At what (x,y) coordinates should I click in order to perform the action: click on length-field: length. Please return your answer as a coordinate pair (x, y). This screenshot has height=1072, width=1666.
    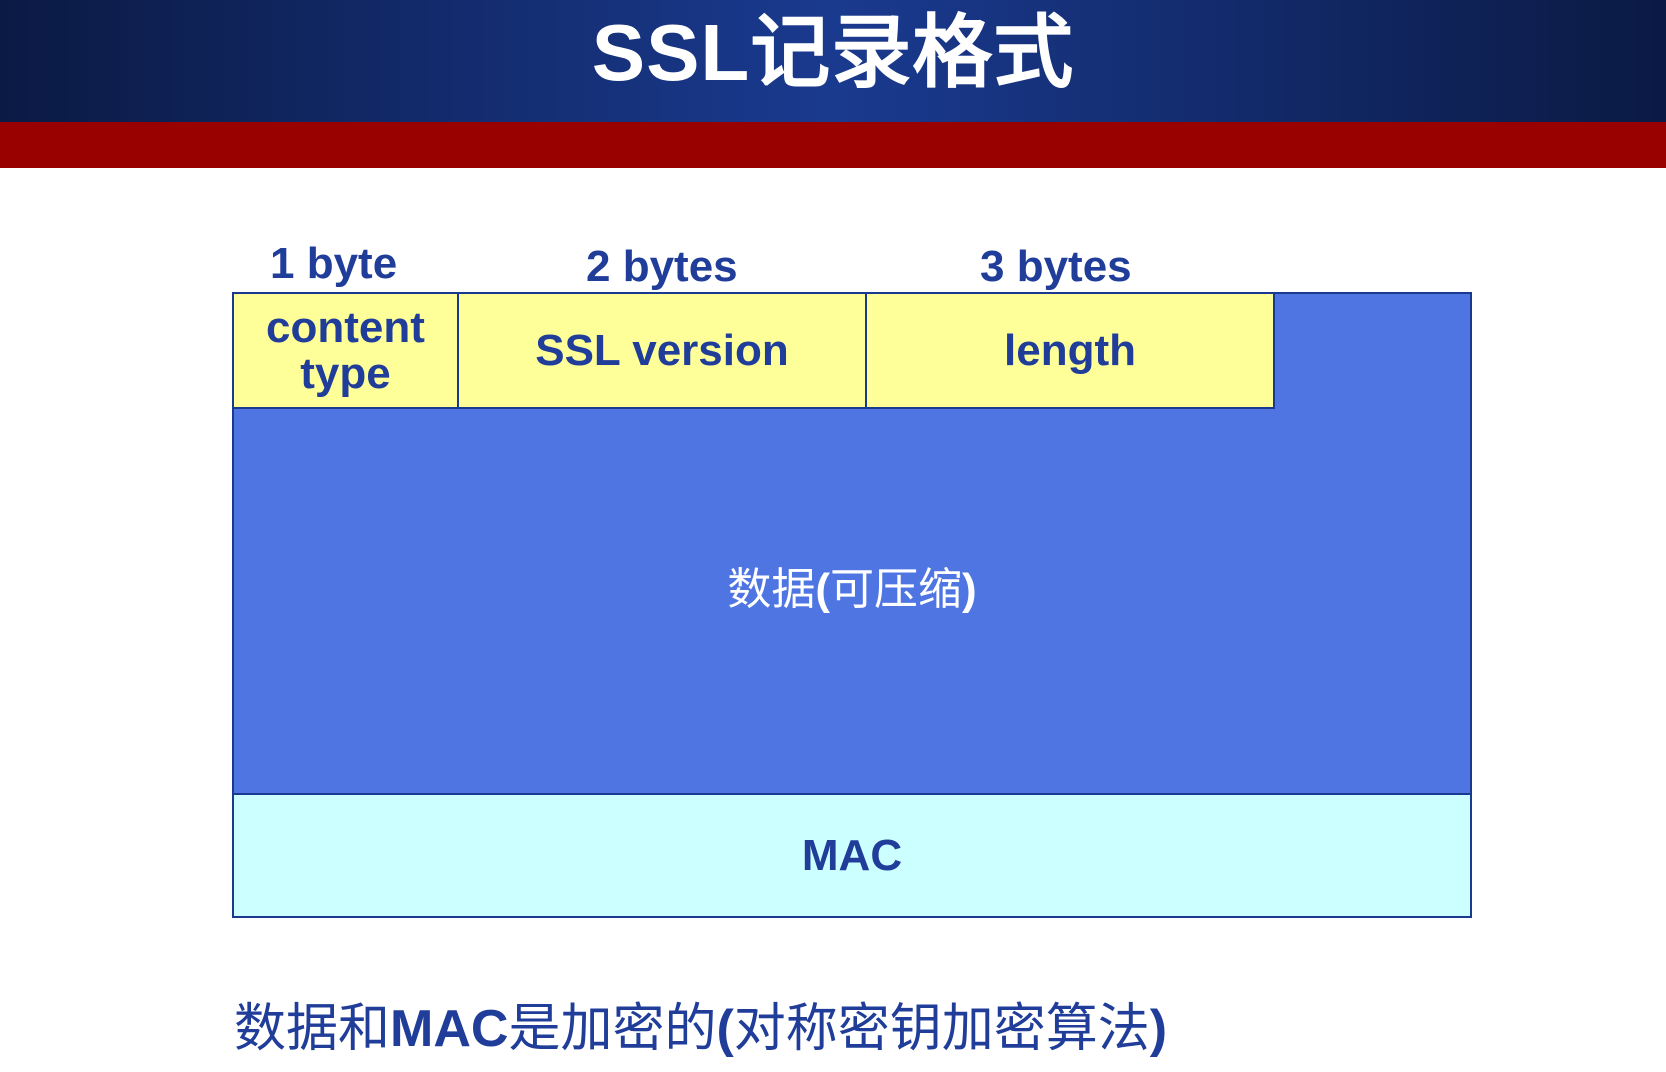
    Looking at the image, I should click on (1070, 350).